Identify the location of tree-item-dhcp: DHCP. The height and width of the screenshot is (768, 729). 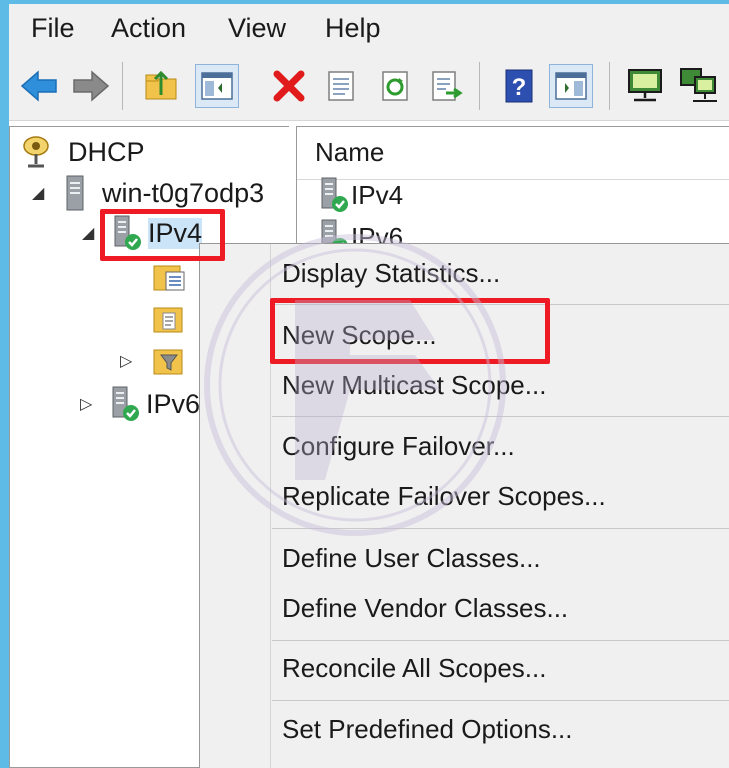
(81, 152).